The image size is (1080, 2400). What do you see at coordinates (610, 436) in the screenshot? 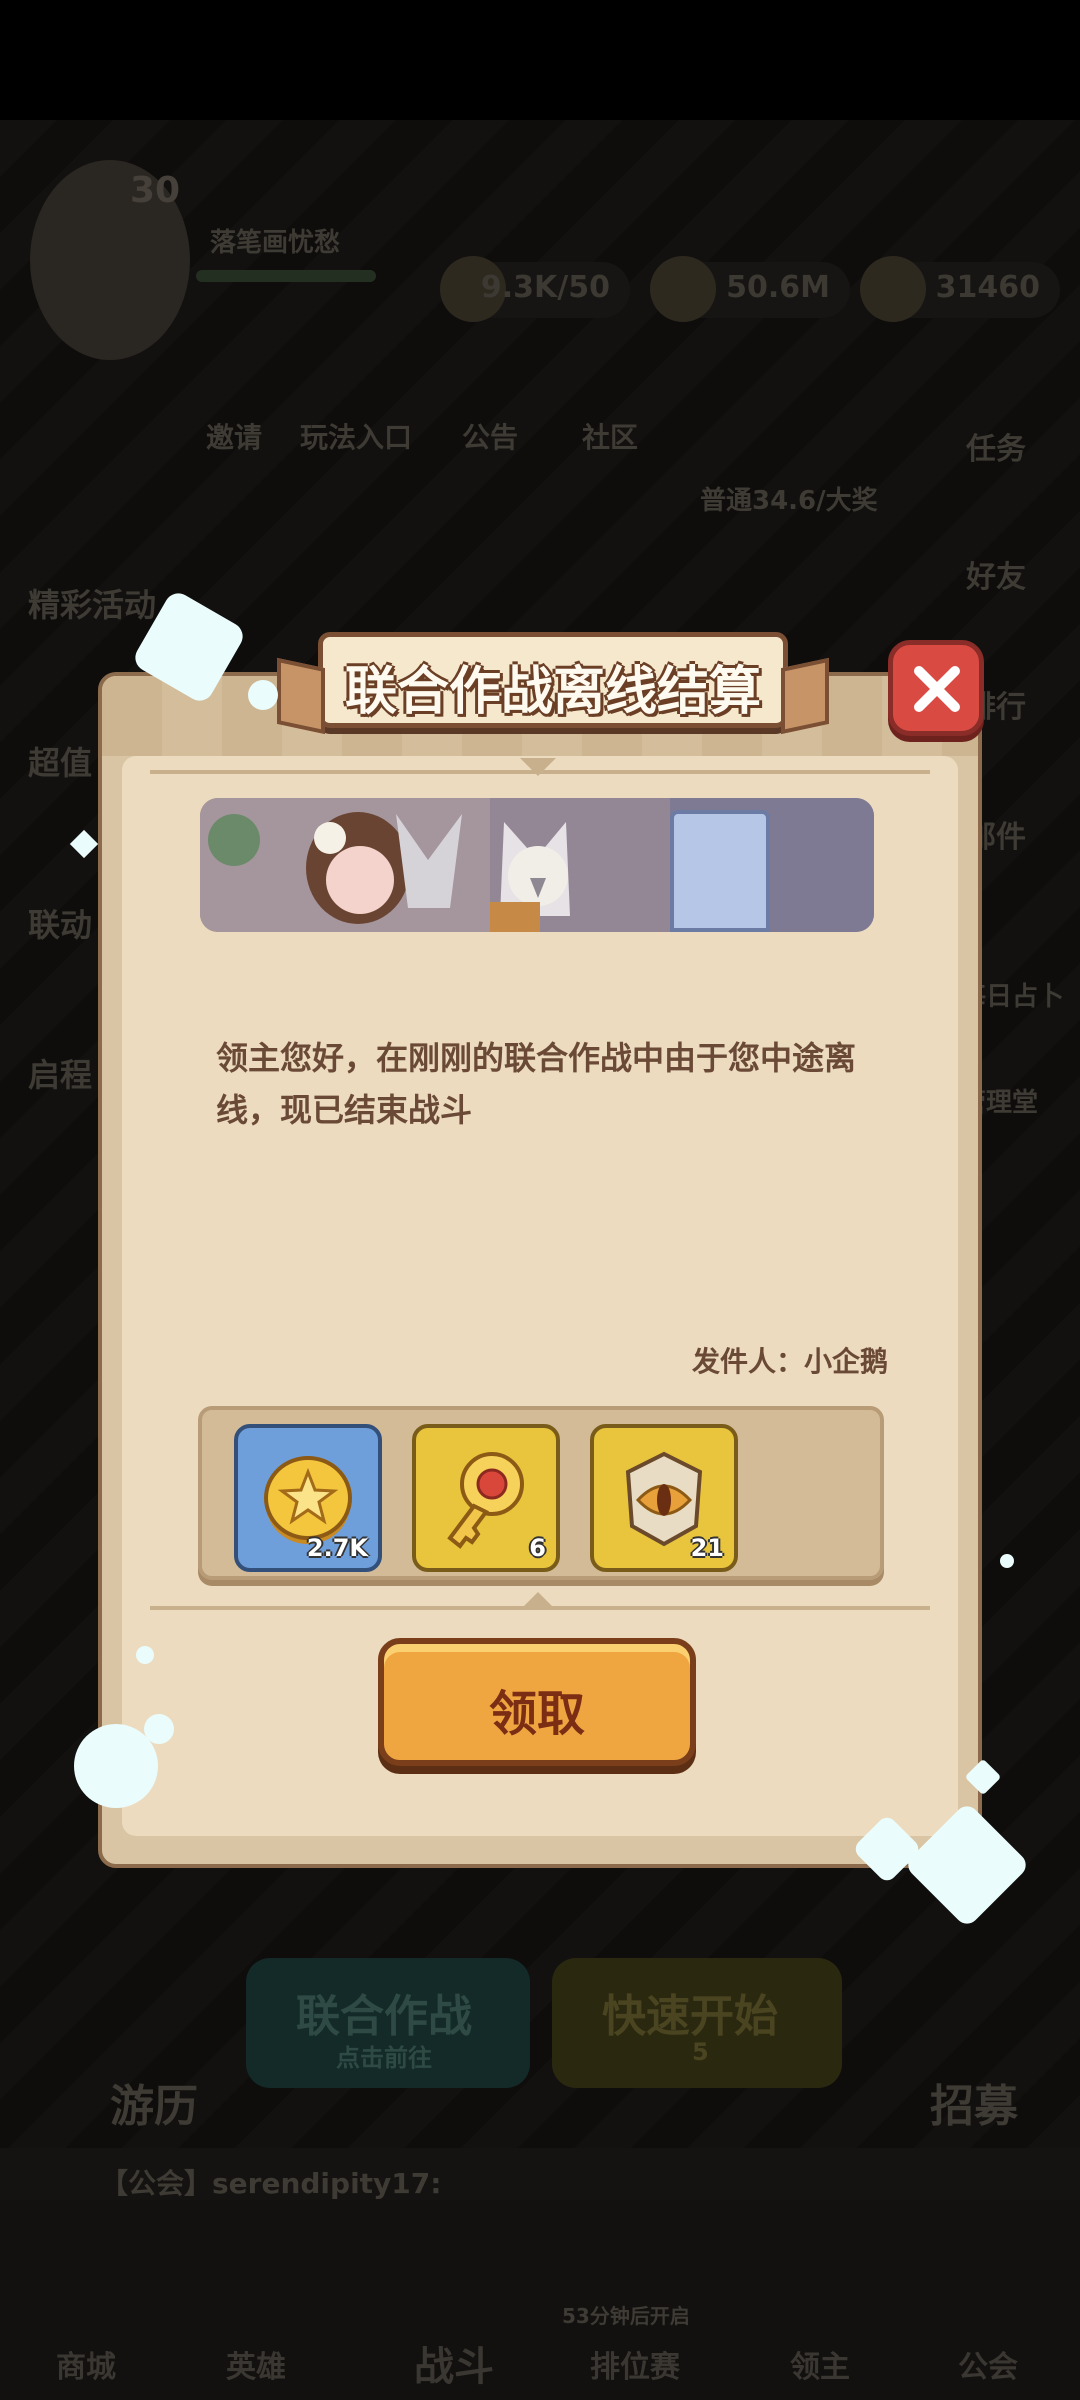
I see `menu-community: 社区` at bounding box center [610, 436].